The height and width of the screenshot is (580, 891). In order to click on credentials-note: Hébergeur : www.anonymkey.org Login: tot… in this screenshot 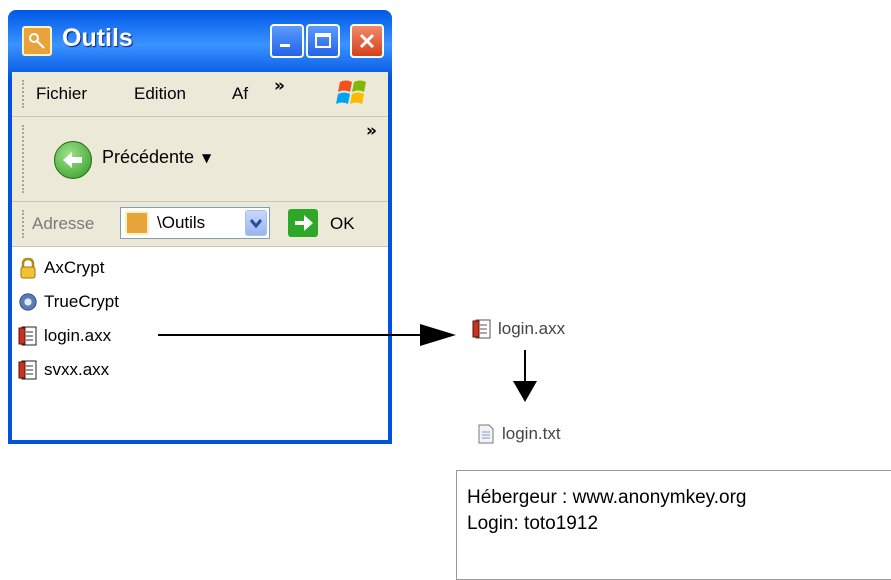, I will do `click(673, 525)`.